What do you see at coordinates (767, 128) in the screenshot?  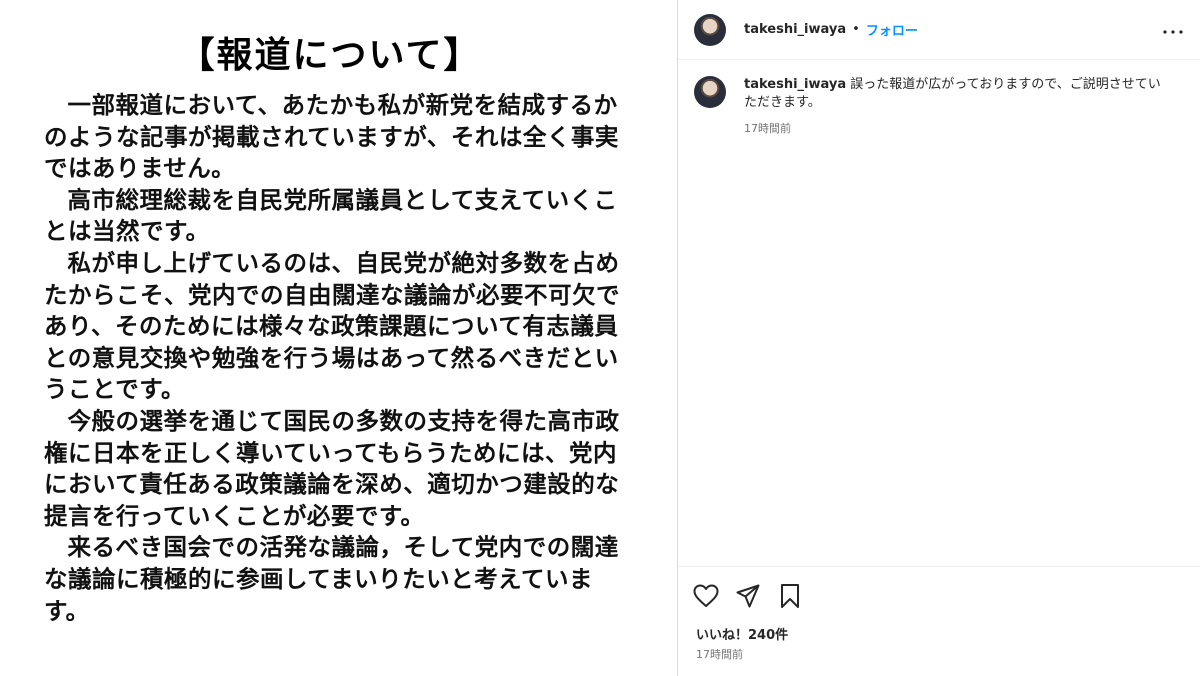 I see `caption-time: 17時間前` at bounding box center [767, 128].